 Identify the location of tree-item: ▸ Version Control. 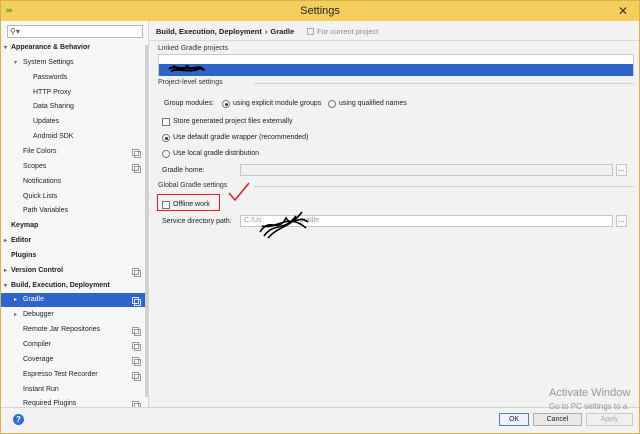
(74, 271).